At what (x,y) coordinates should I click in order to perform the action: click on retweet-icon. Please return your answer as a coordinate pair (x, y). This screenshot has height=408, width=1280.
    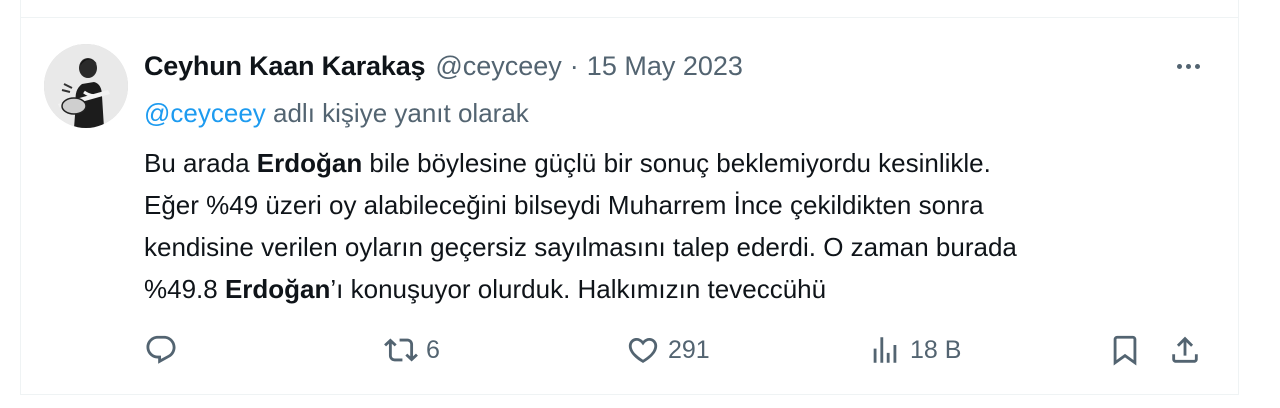
    Looking at the image, I should click on (401, 350).